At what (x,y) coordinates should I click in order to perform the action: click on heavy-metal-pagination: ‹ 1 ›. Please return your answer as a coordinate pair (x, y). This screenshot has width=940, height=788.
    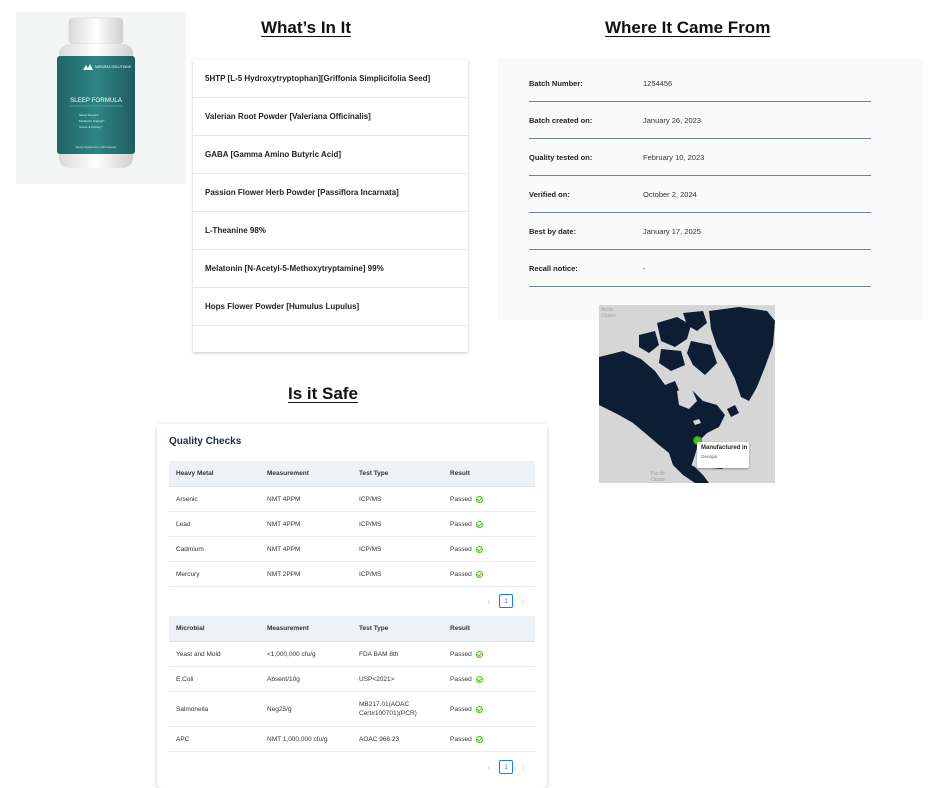
    Looking at the image, I should click on (506, 601).